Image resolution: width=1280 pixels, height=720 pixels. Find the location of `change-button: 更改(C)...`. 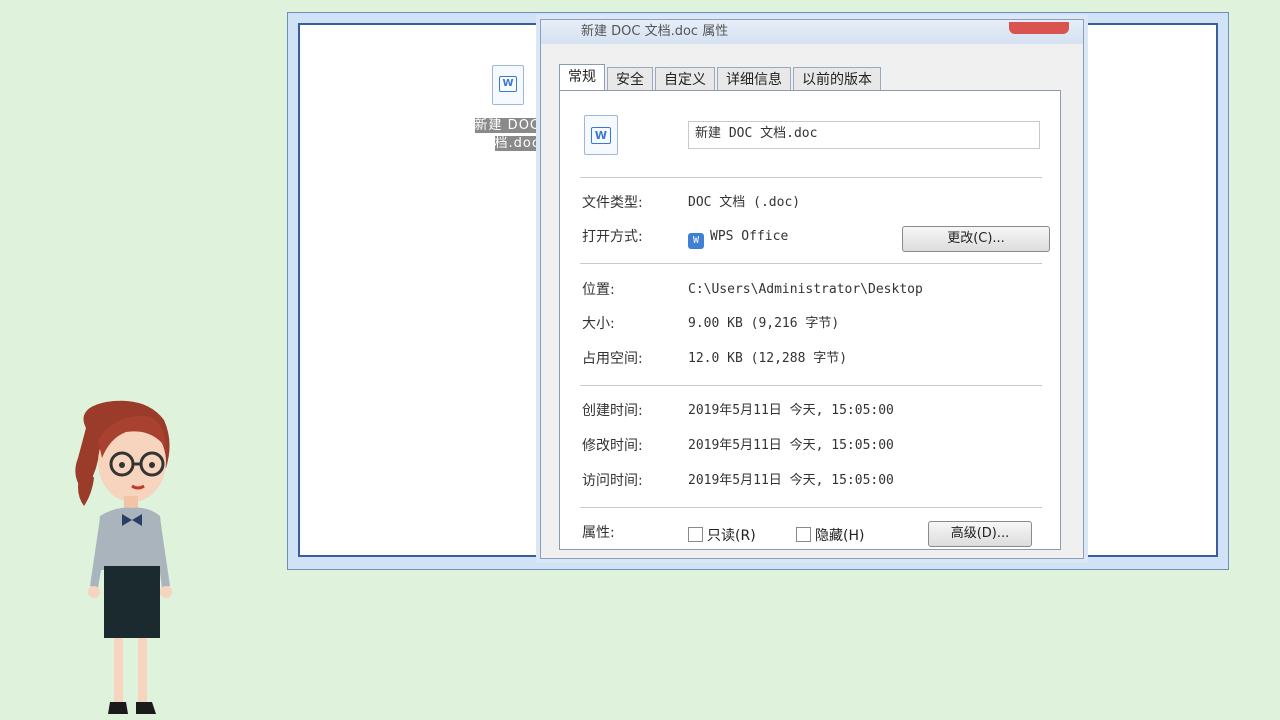

change-button: 更改(C)... is located at coordinates (976, 239).